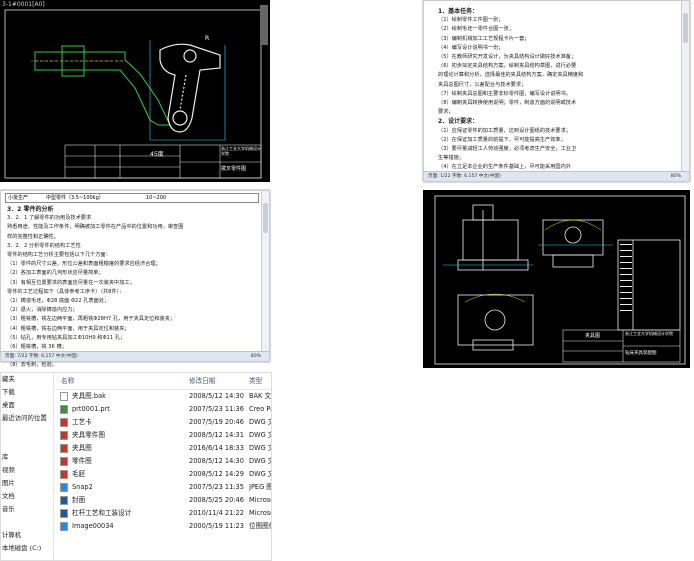 The width and height of the screenshot is (694, 561). I want to click on file-date: 2016/6/14 18:33, so click(216, 448).